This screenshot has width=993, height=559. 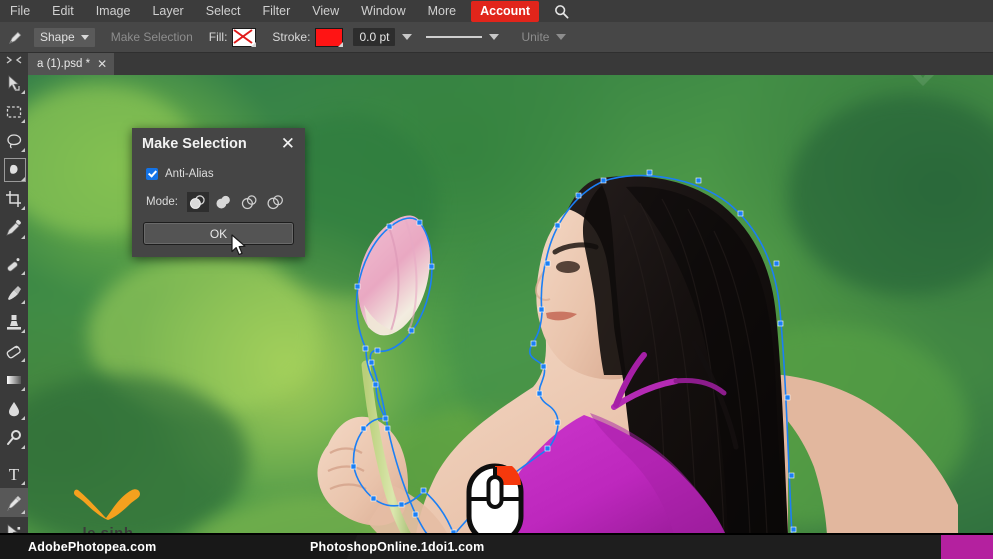 I want to click on mode-row: Mode:, so click(x=218, y=200).